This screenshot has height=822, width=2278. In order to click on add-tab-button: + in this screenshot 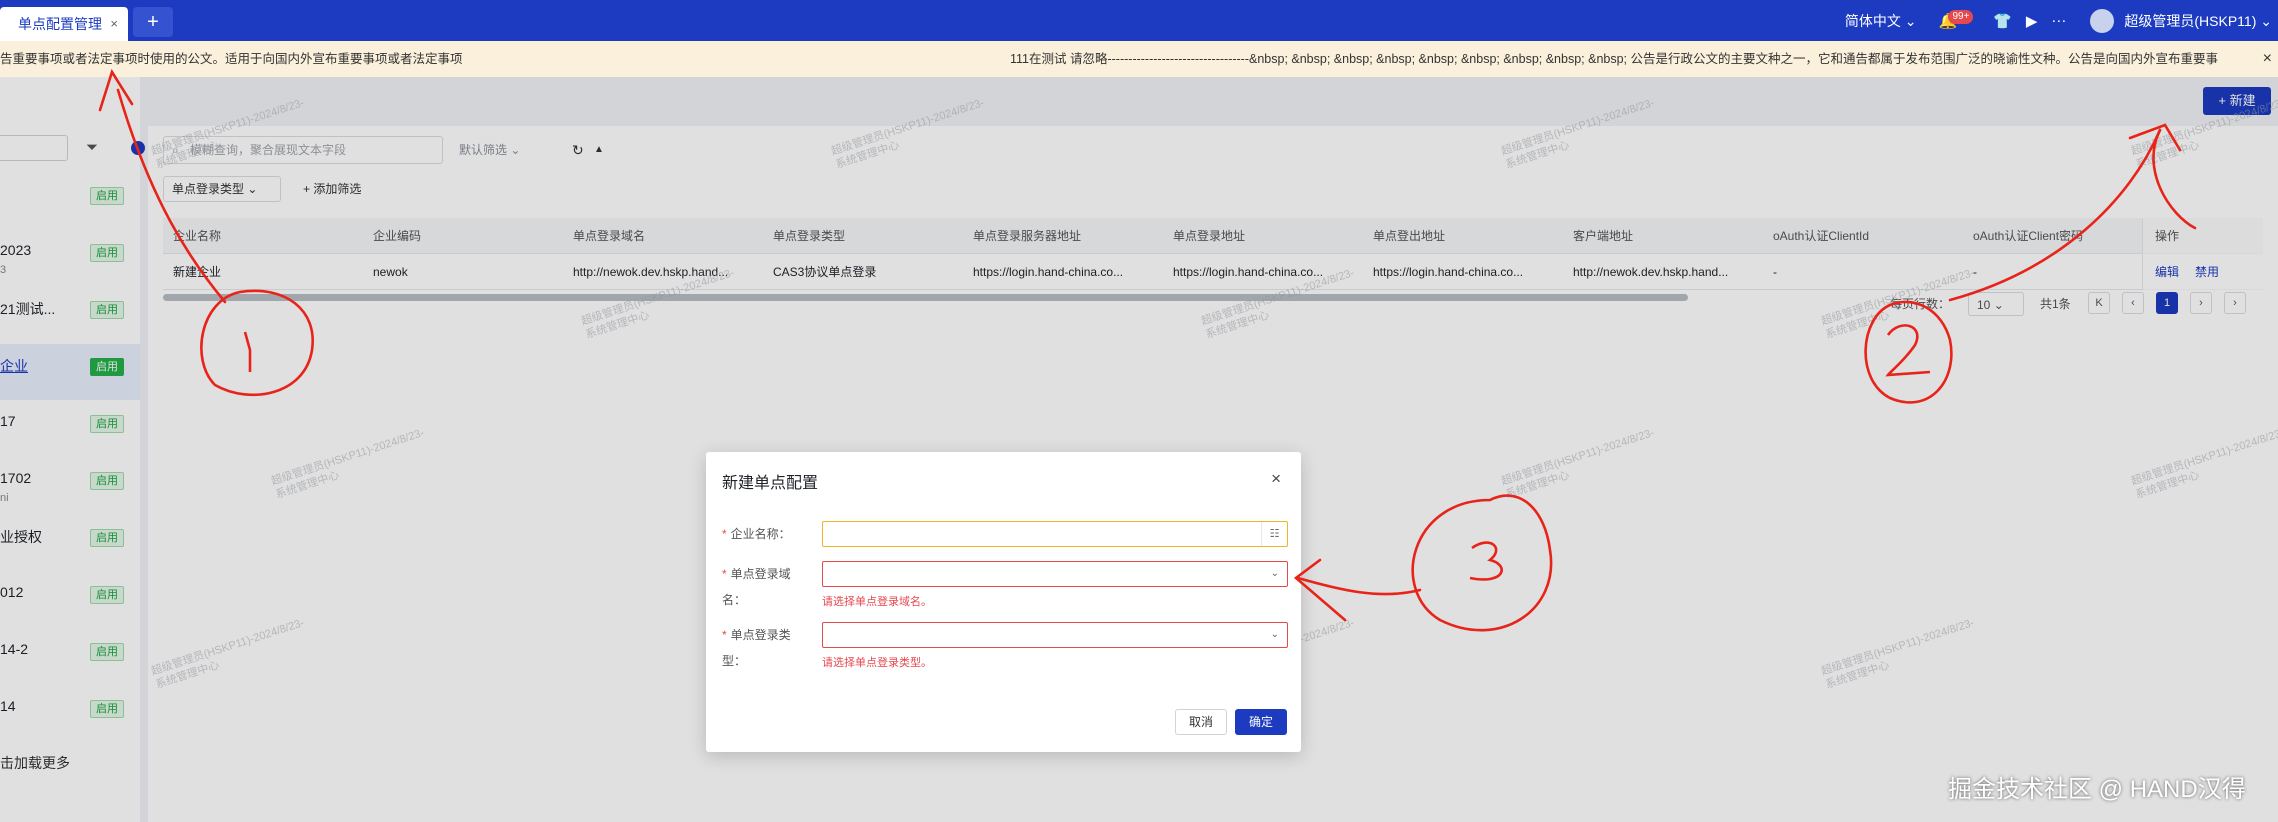, I will do `click(153, 22)`.